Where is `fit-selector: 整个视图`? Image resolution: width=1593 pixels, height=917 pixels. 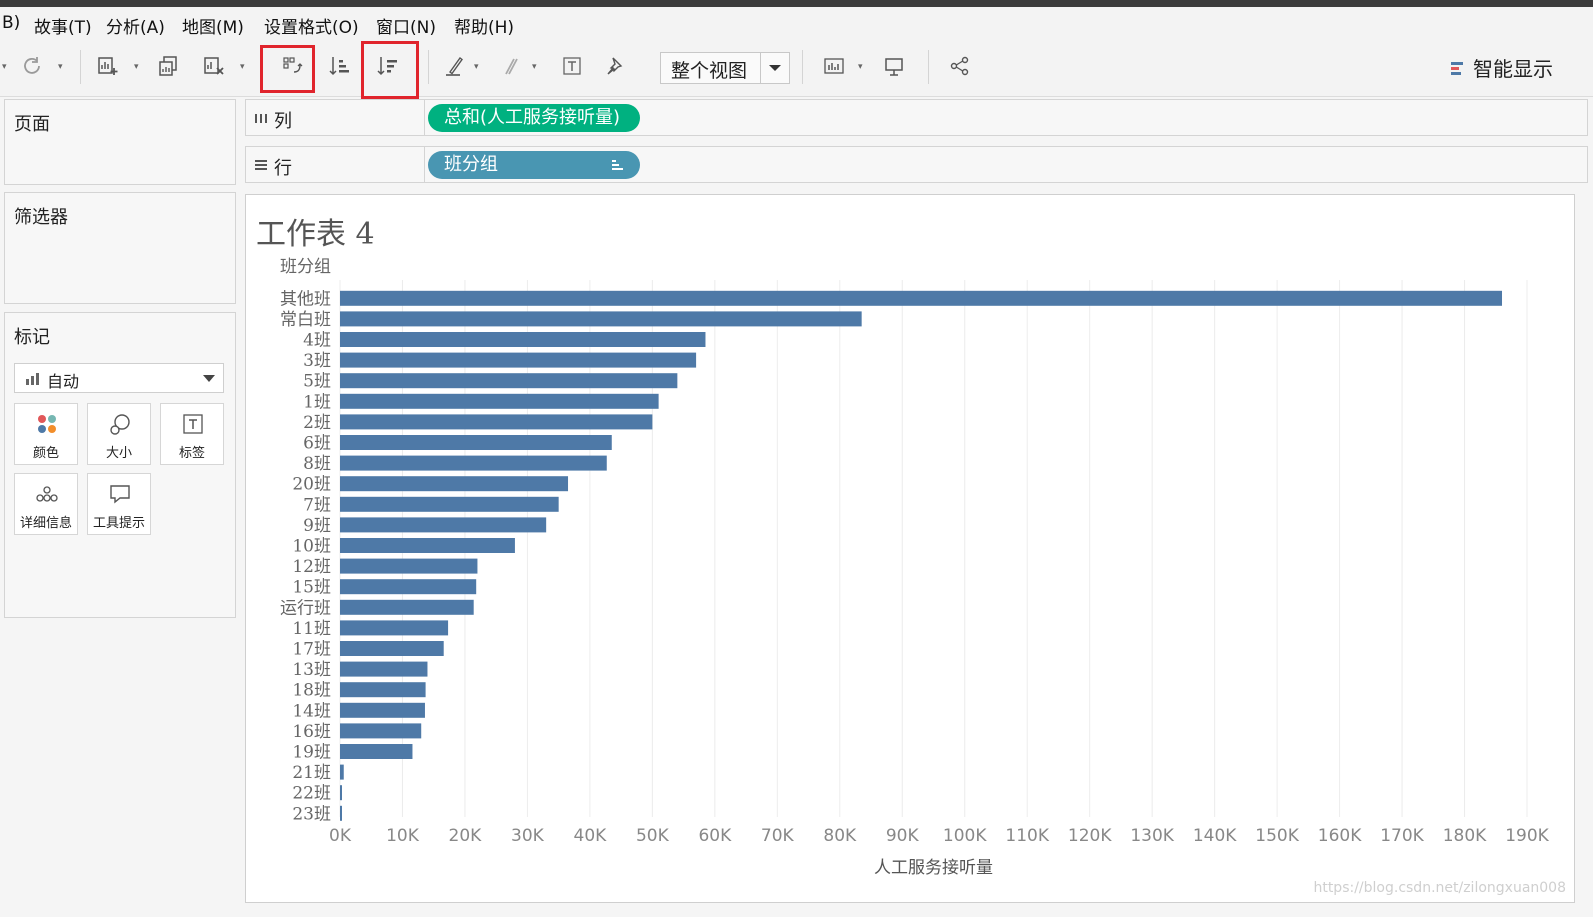 fit-selector: 整个视图 is located at coordinates (725, 68).